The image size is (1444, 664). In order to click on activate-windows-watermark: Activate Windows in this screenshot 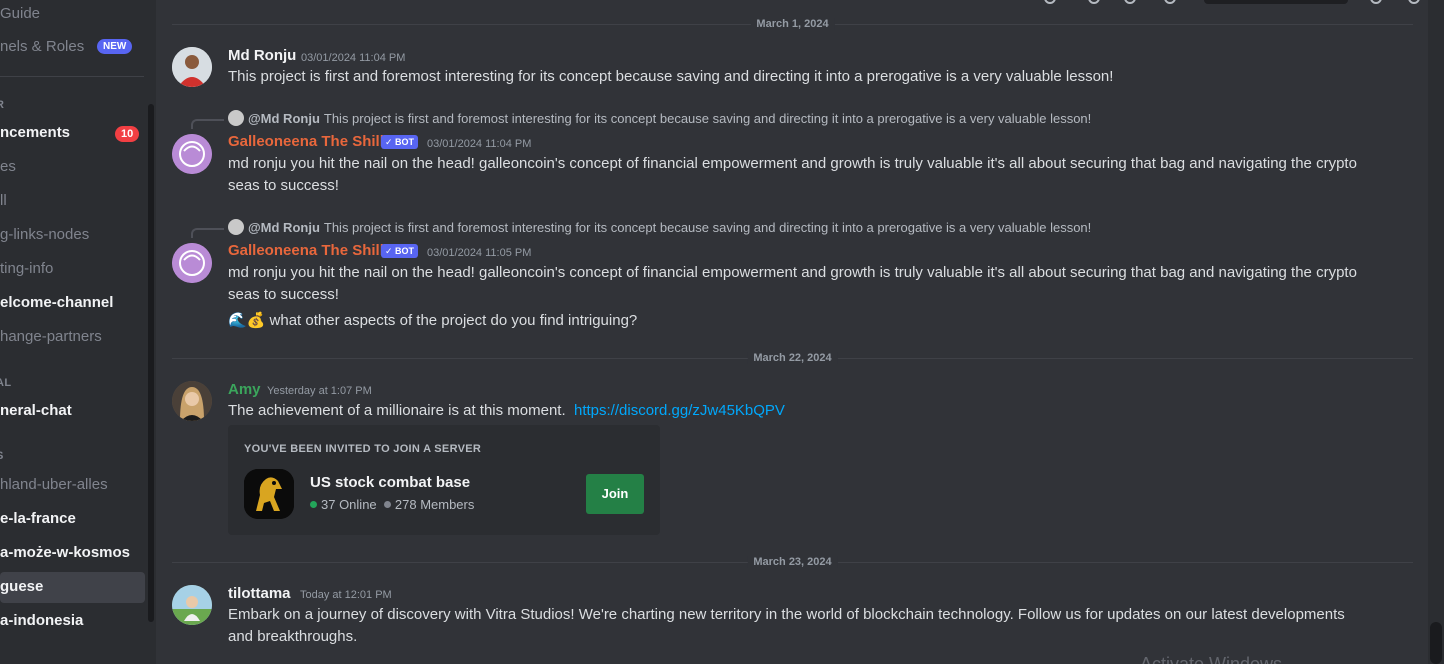, I will do `click(1211, 659)`.